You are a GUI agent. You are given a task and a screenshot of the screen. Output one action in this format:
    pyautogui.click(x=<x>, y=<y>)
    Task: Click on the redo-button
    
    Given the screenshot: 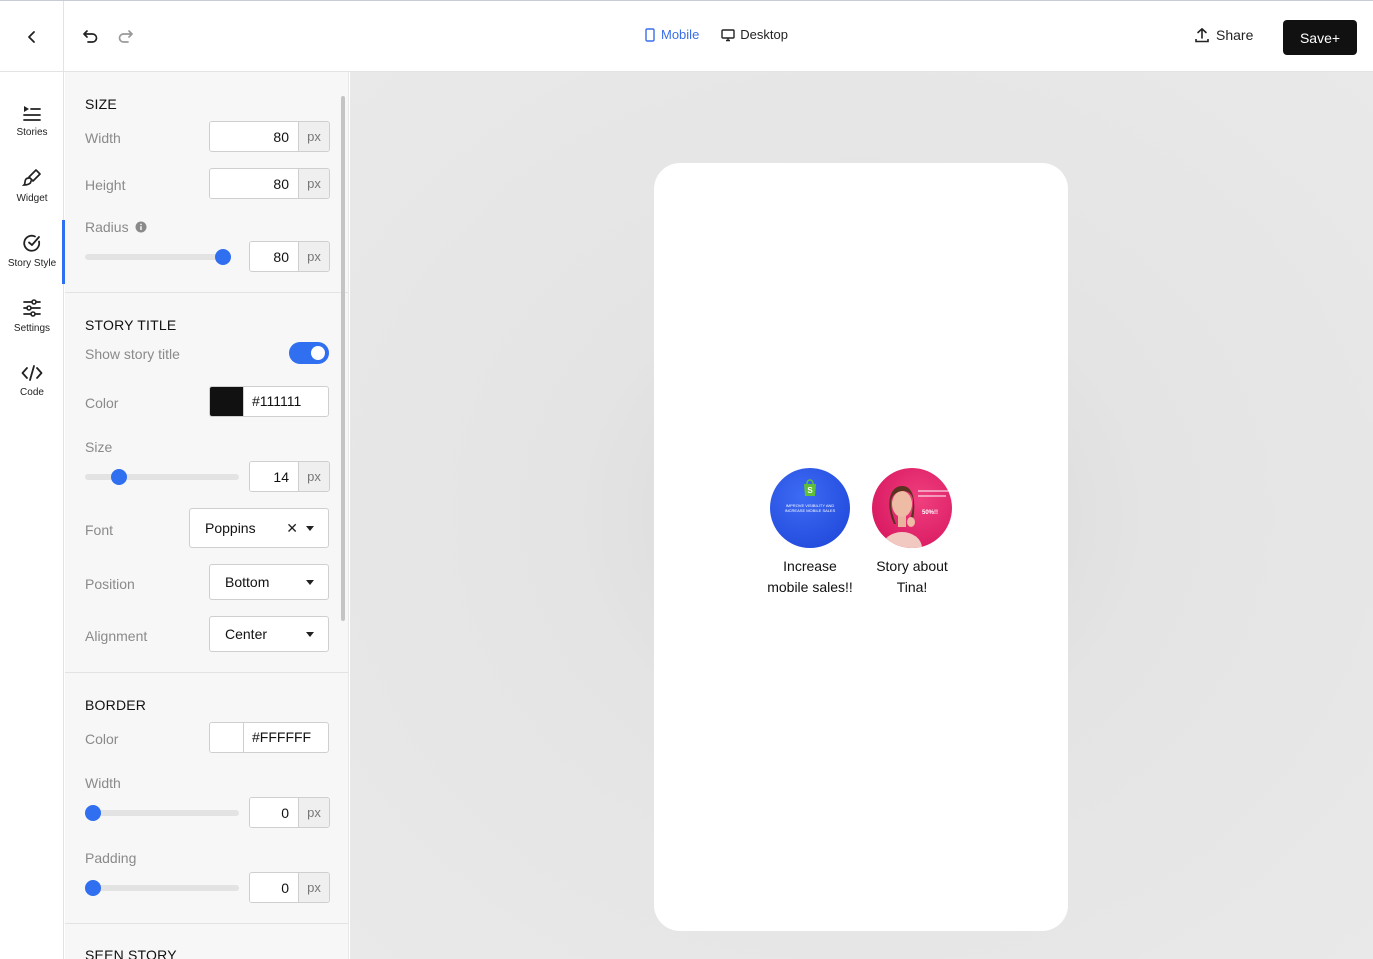 What is the action you would take?
    pyautogui.click(x=125, y=36)
    